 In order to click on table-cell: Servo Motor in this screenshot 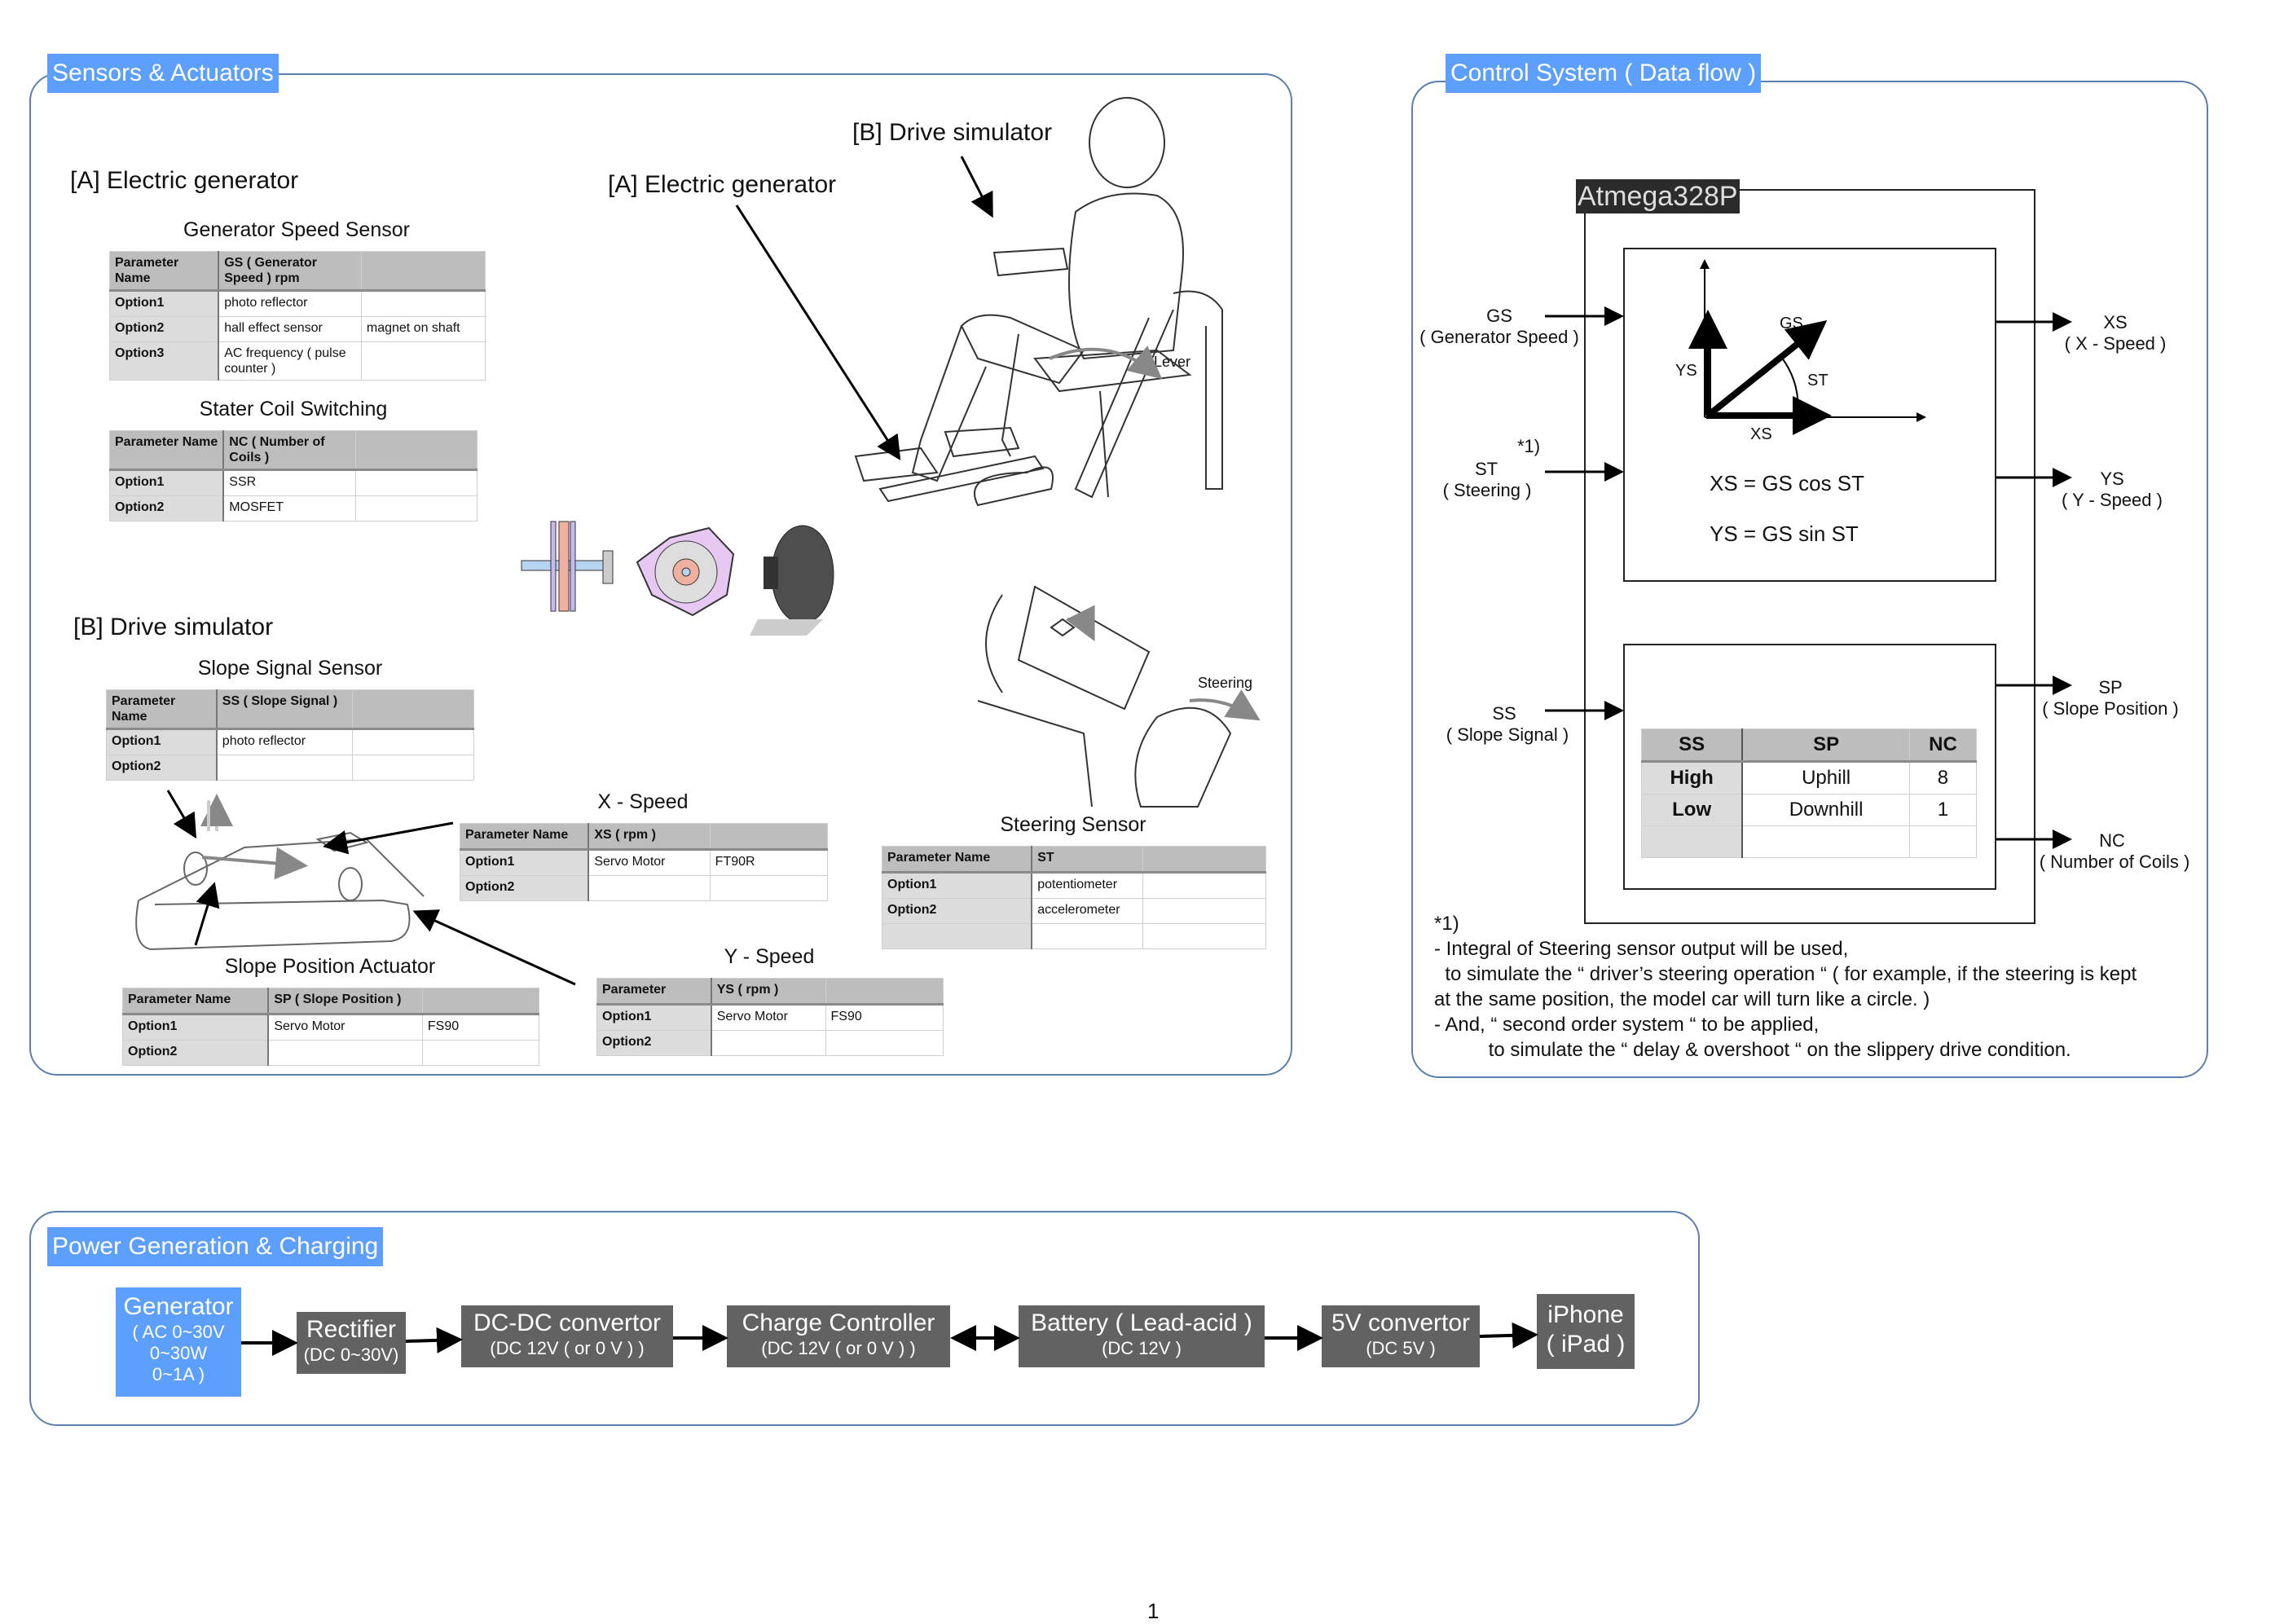, I will do `click(768, 1018)`.